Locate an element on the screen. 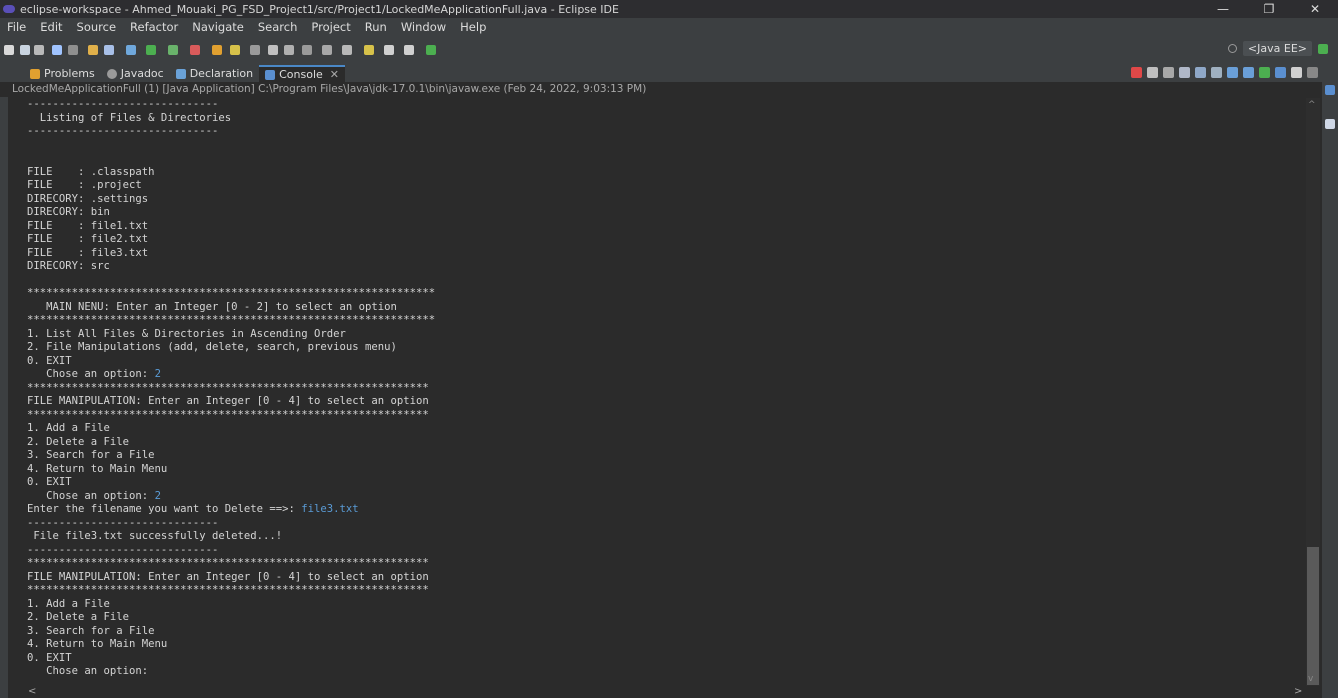 This screenshot has height=698, width=1338. save-icon is located at coordinates (25, 50).